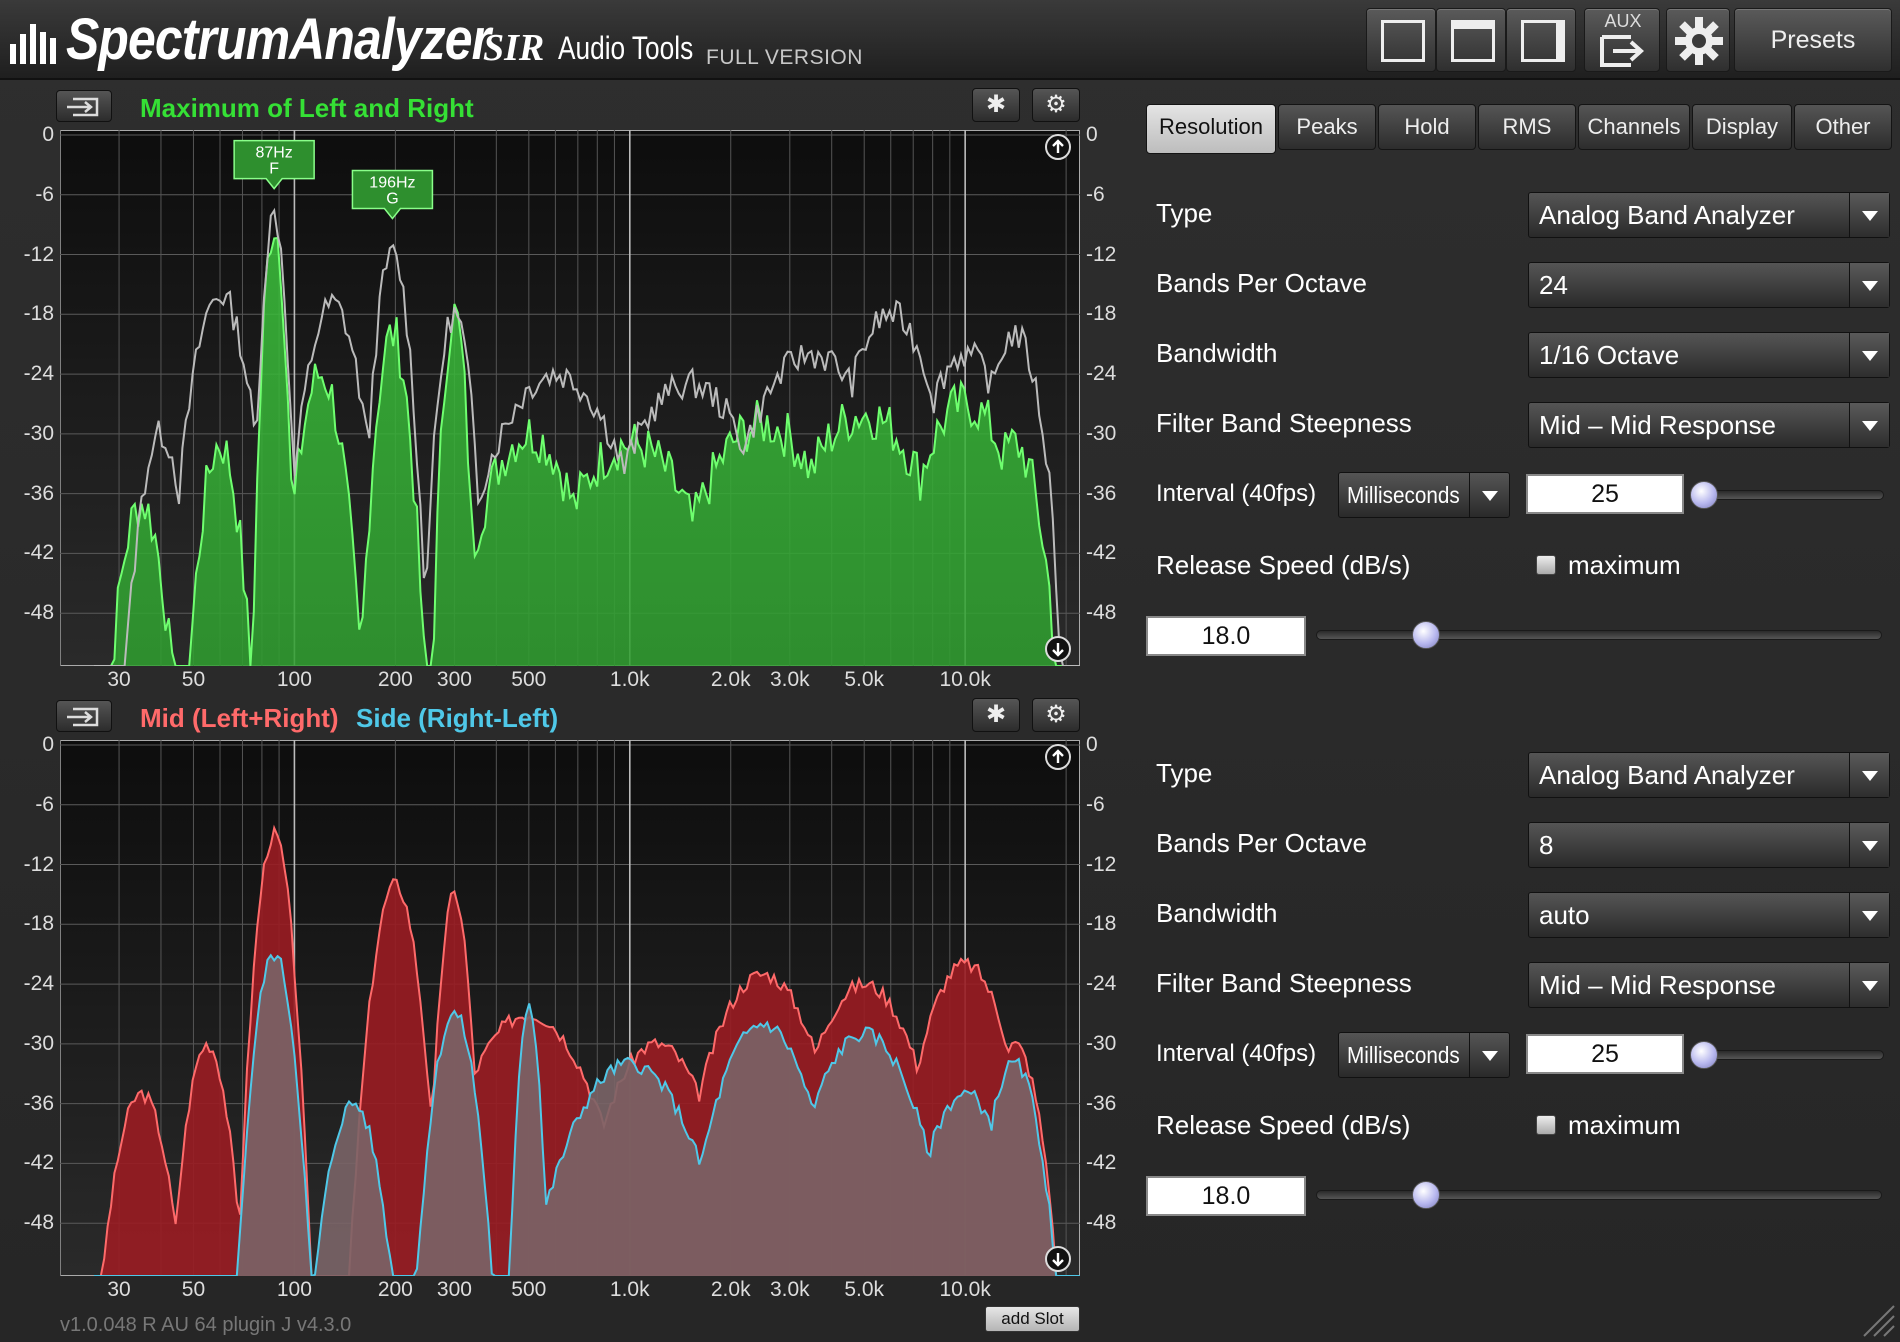  I want to click on tab-hold: Hold, so click(1427, 127).